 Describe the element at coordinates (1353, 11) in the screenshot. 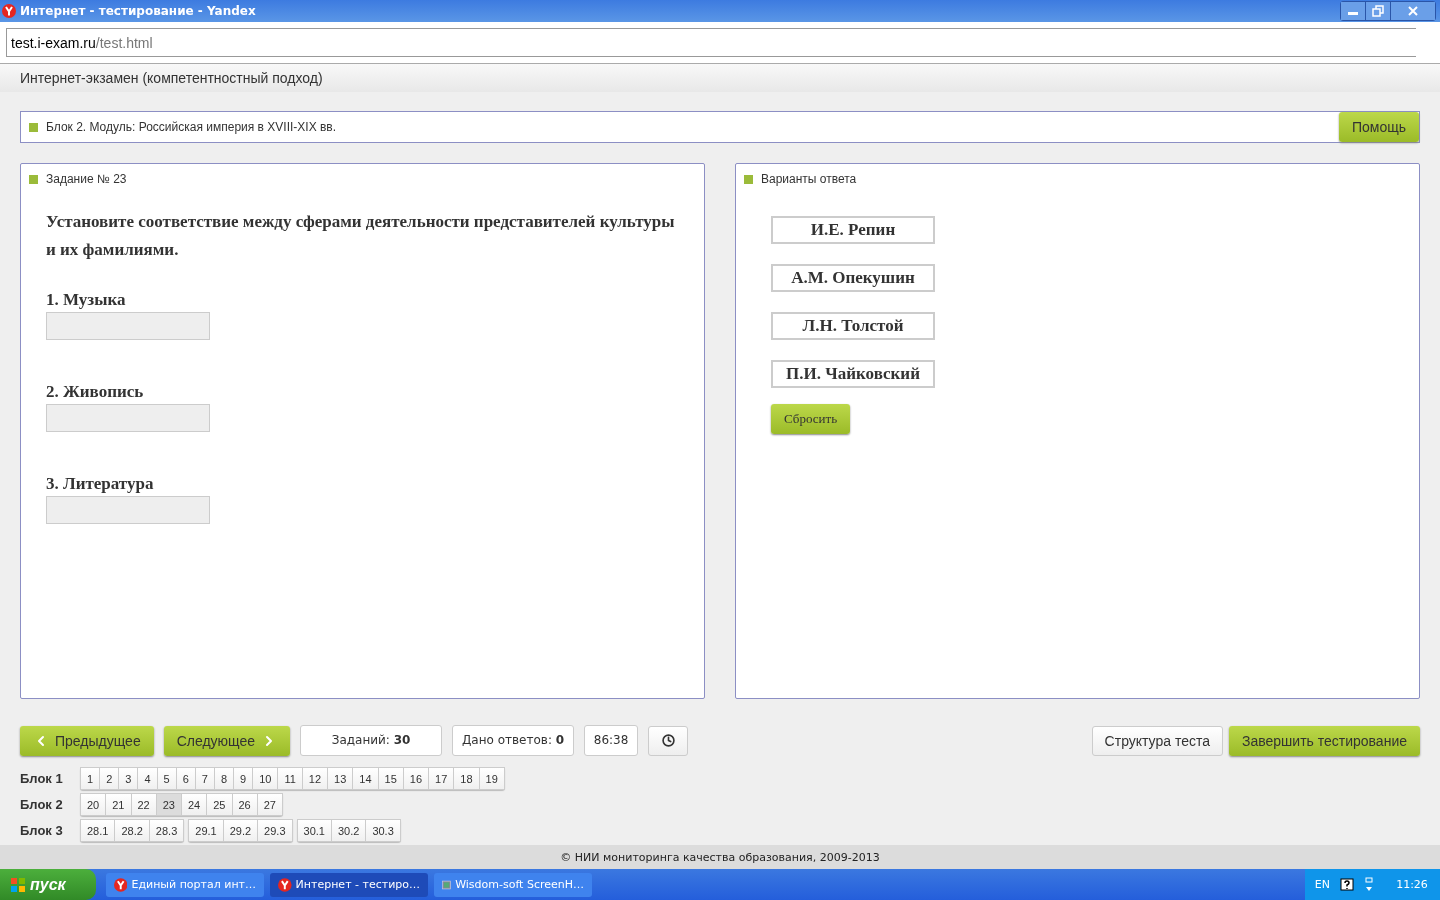

I see `minimize-button` at that location.